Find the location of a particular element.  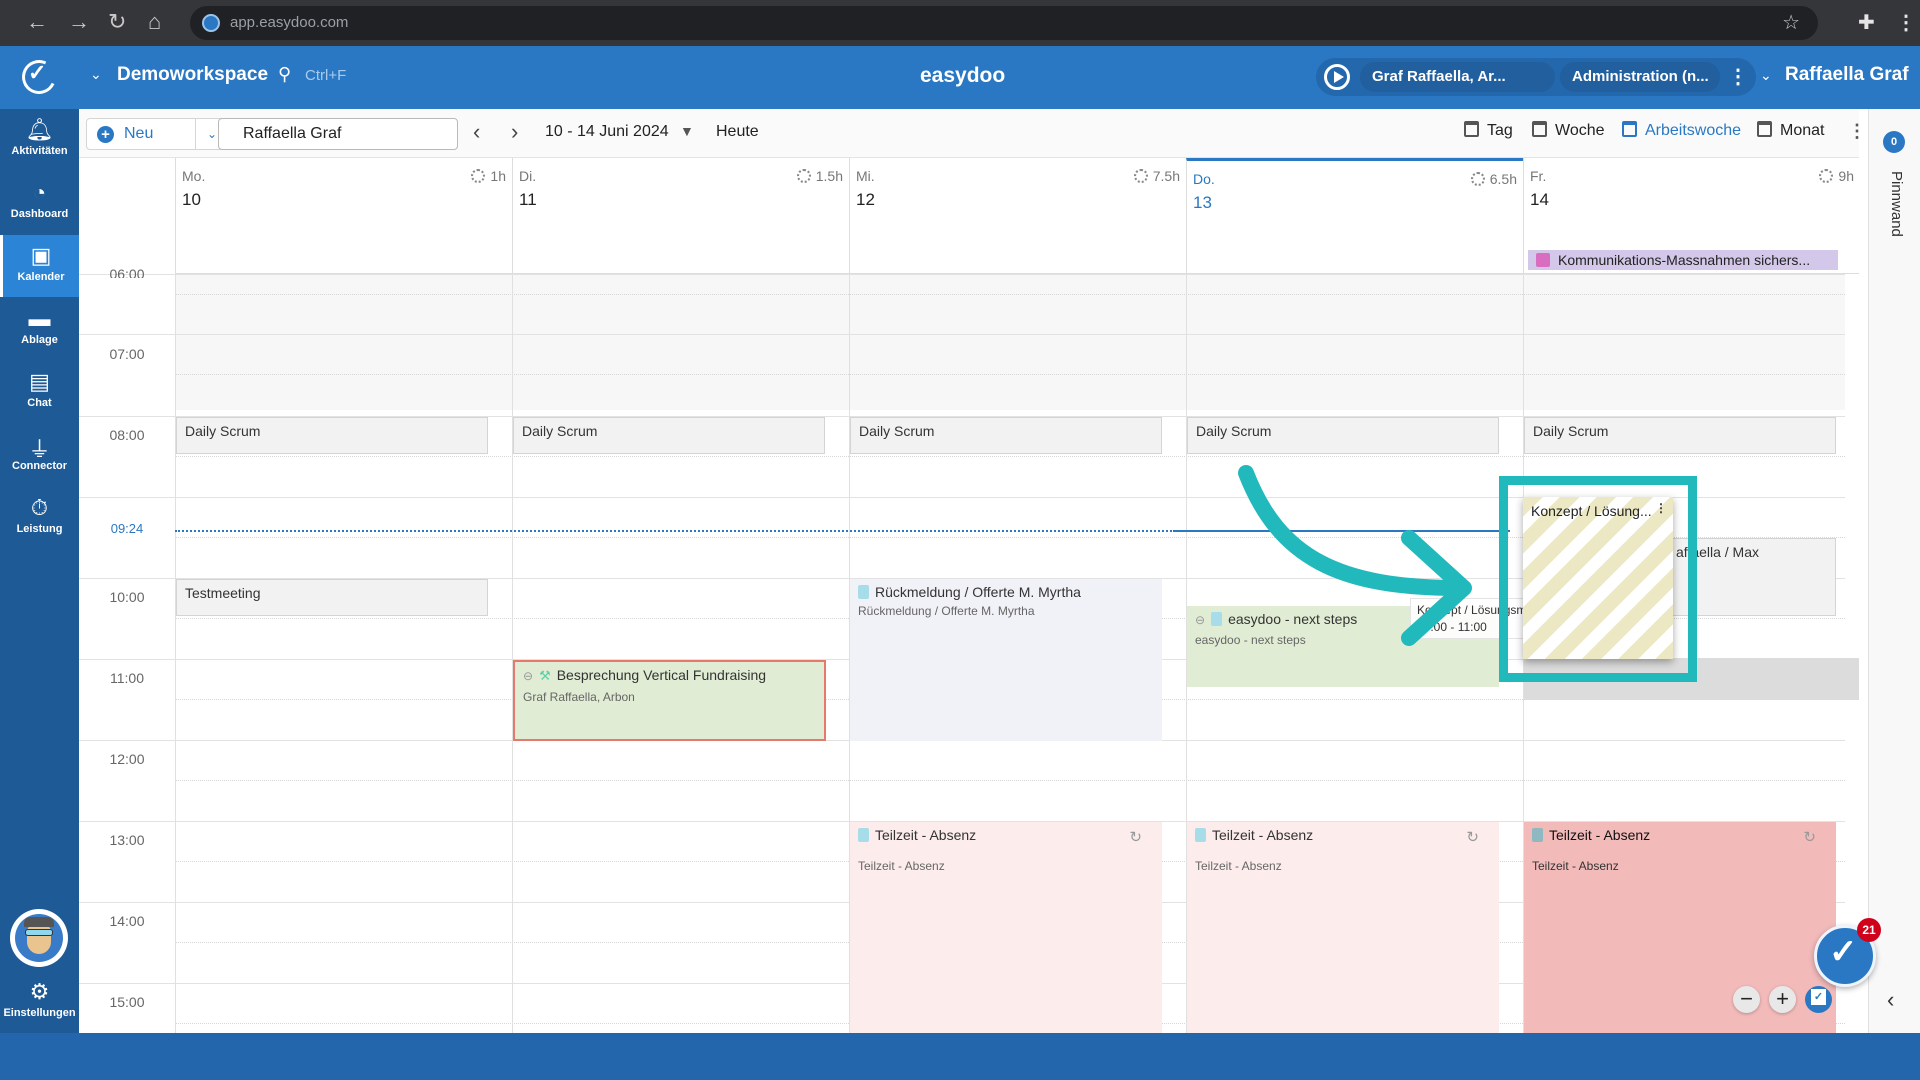

home-icon: ⌂ is located at coordinates (154, 22).